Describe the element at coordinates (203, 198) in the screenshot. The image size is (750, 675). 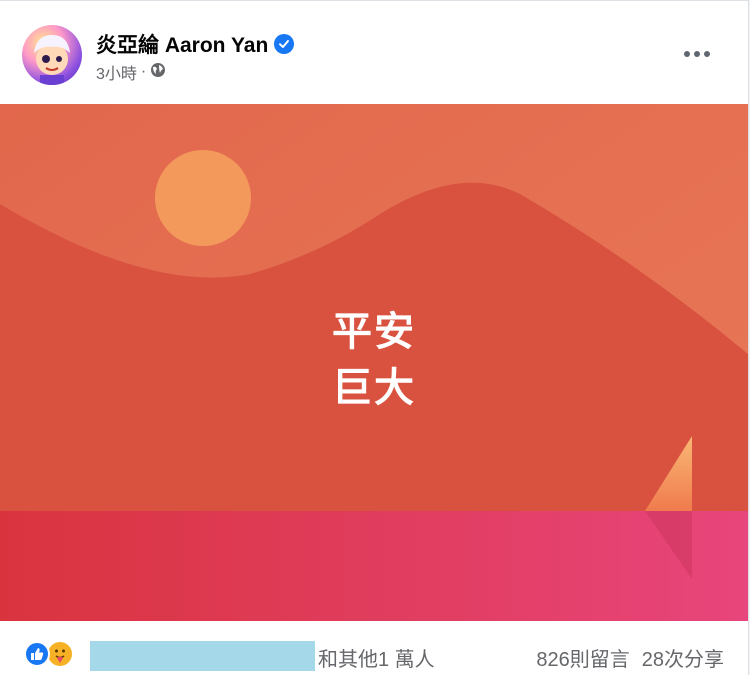
I see `sun` at that location.